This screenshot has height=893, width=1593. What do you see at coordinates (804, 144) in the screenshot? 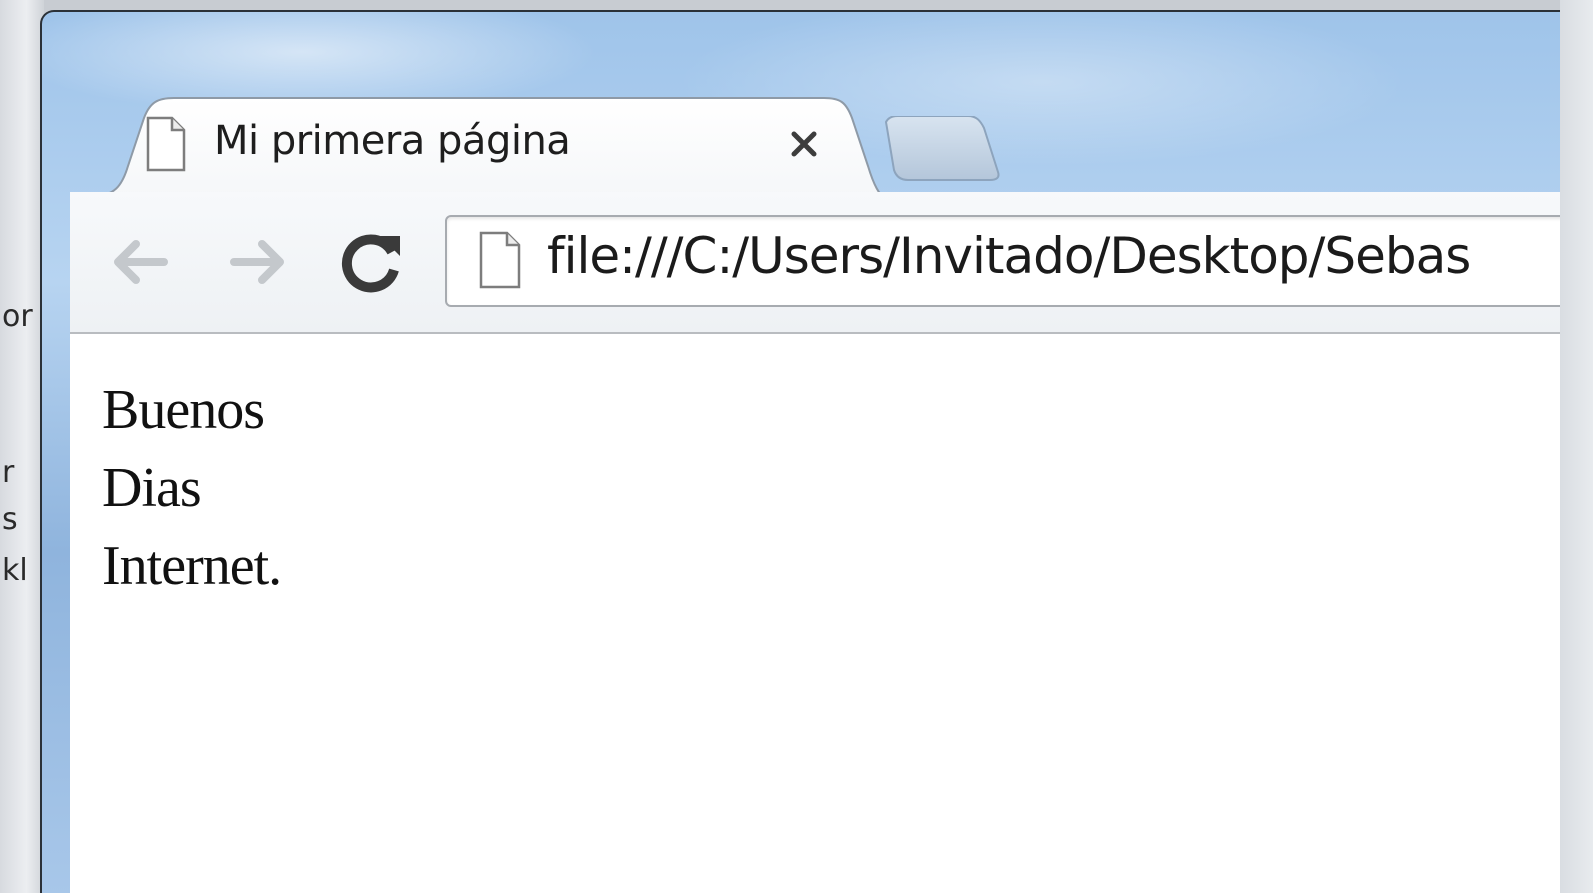
I see `close-icon` at bounding box center [804, 144].